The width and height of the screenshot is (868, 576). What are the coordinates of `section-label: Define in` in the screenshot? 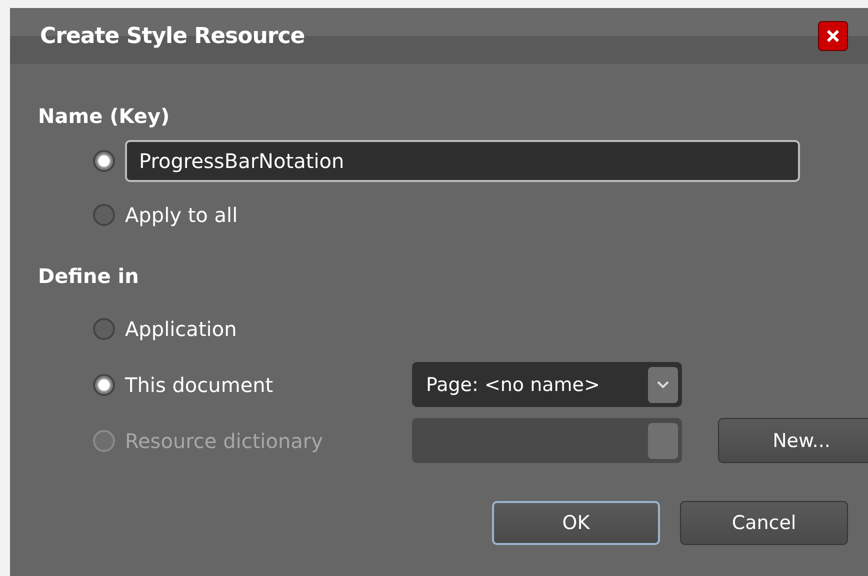 It's located at (88, 276).